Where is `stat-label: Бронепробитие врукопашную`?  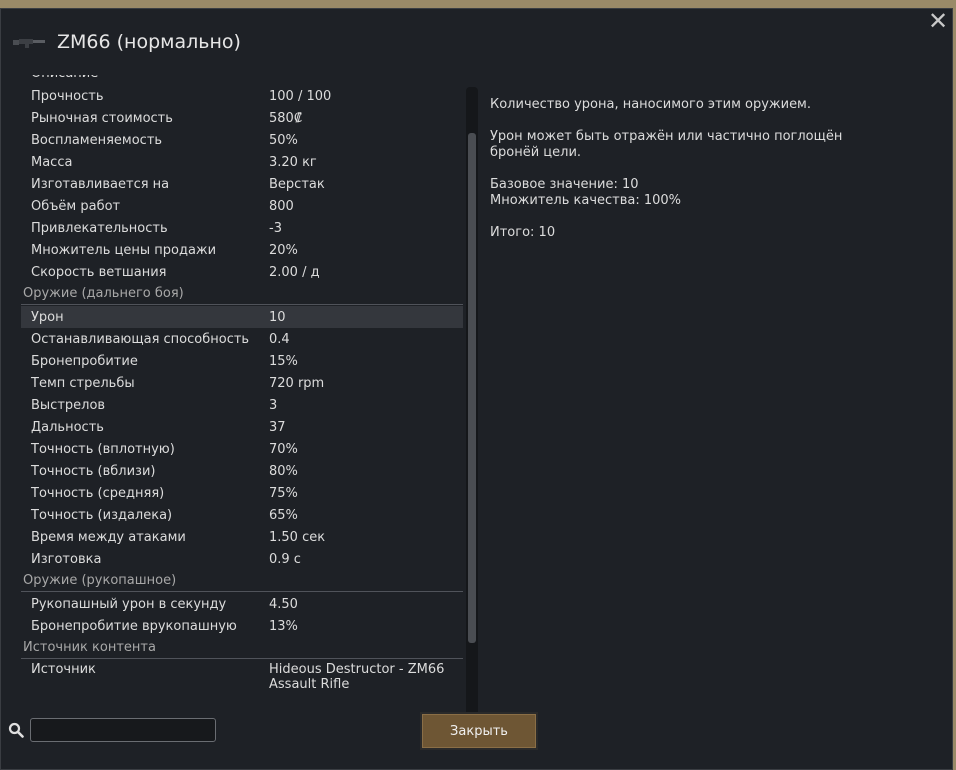
stat-label: Бронепробитие врукопашную is located at coordinates (134, 626).